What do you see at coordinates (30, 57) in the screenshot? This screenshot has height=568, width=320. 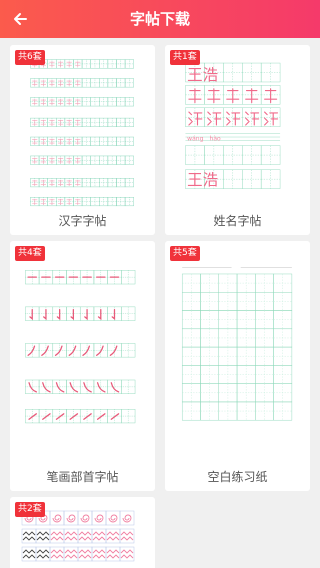 I see `count-badge: 共6套` at bounding box center [30, 57].